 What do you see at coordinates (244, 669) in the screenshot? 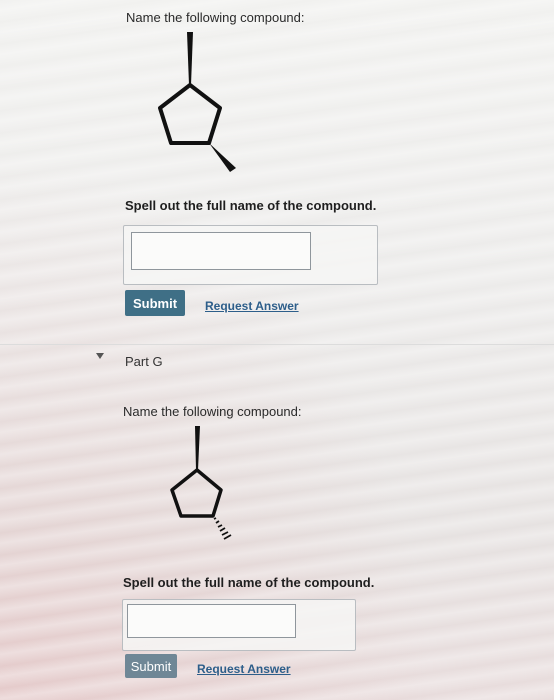
I see `request-answer-link-part-g: Request Answer` at bounding box center [244, 669].